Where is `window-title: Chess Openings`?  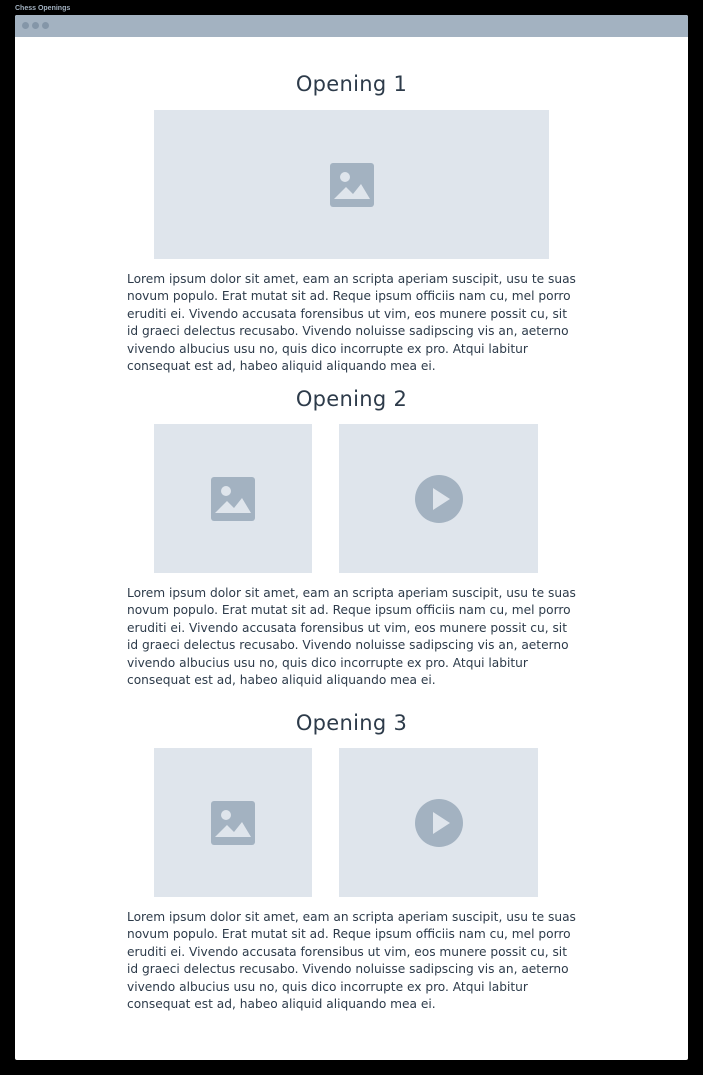 window-title: Chess Openings is located at coordinates (43, 8).